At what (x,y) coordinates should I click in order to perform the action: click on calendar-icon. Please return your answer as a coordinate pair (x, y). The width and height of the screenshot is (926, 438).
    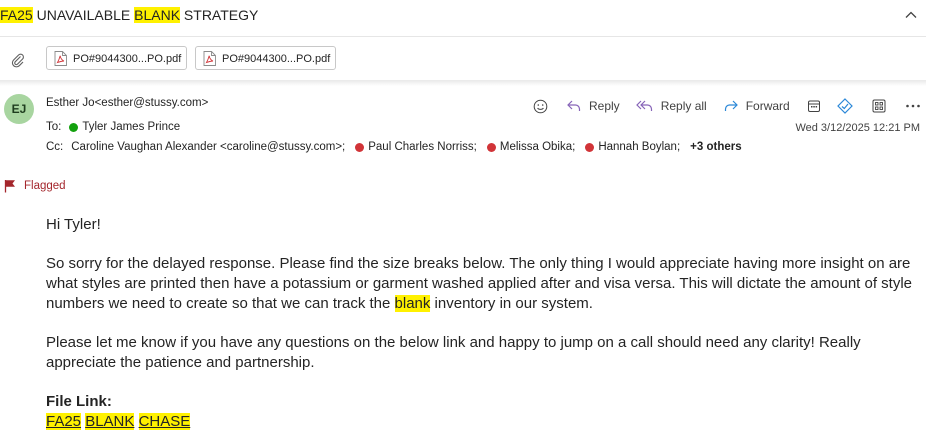
    Looking at the image, I should click on (813, 106).